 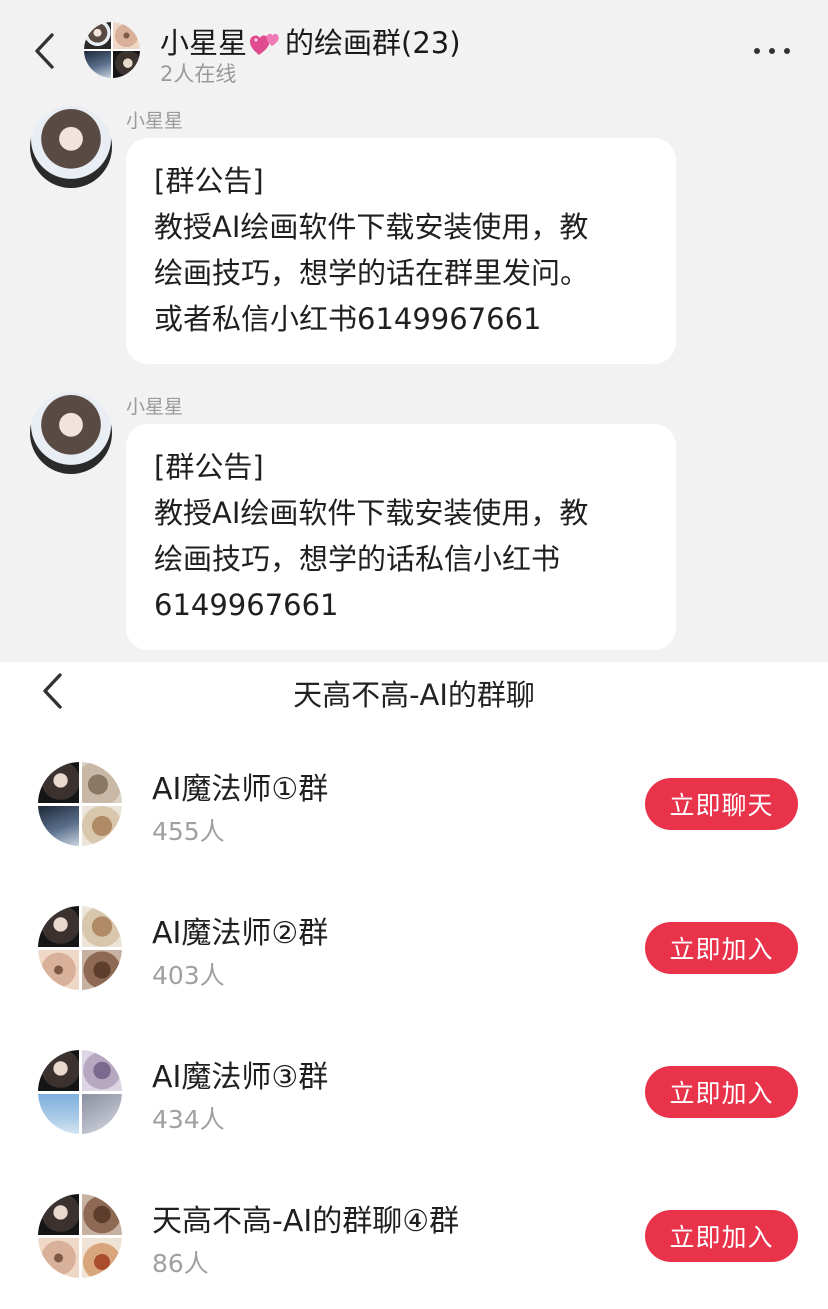 What do you see at coordinates (188, 1119) in the screenshot?
I see `member-count: 434人` at bounding box center [188, 1119].